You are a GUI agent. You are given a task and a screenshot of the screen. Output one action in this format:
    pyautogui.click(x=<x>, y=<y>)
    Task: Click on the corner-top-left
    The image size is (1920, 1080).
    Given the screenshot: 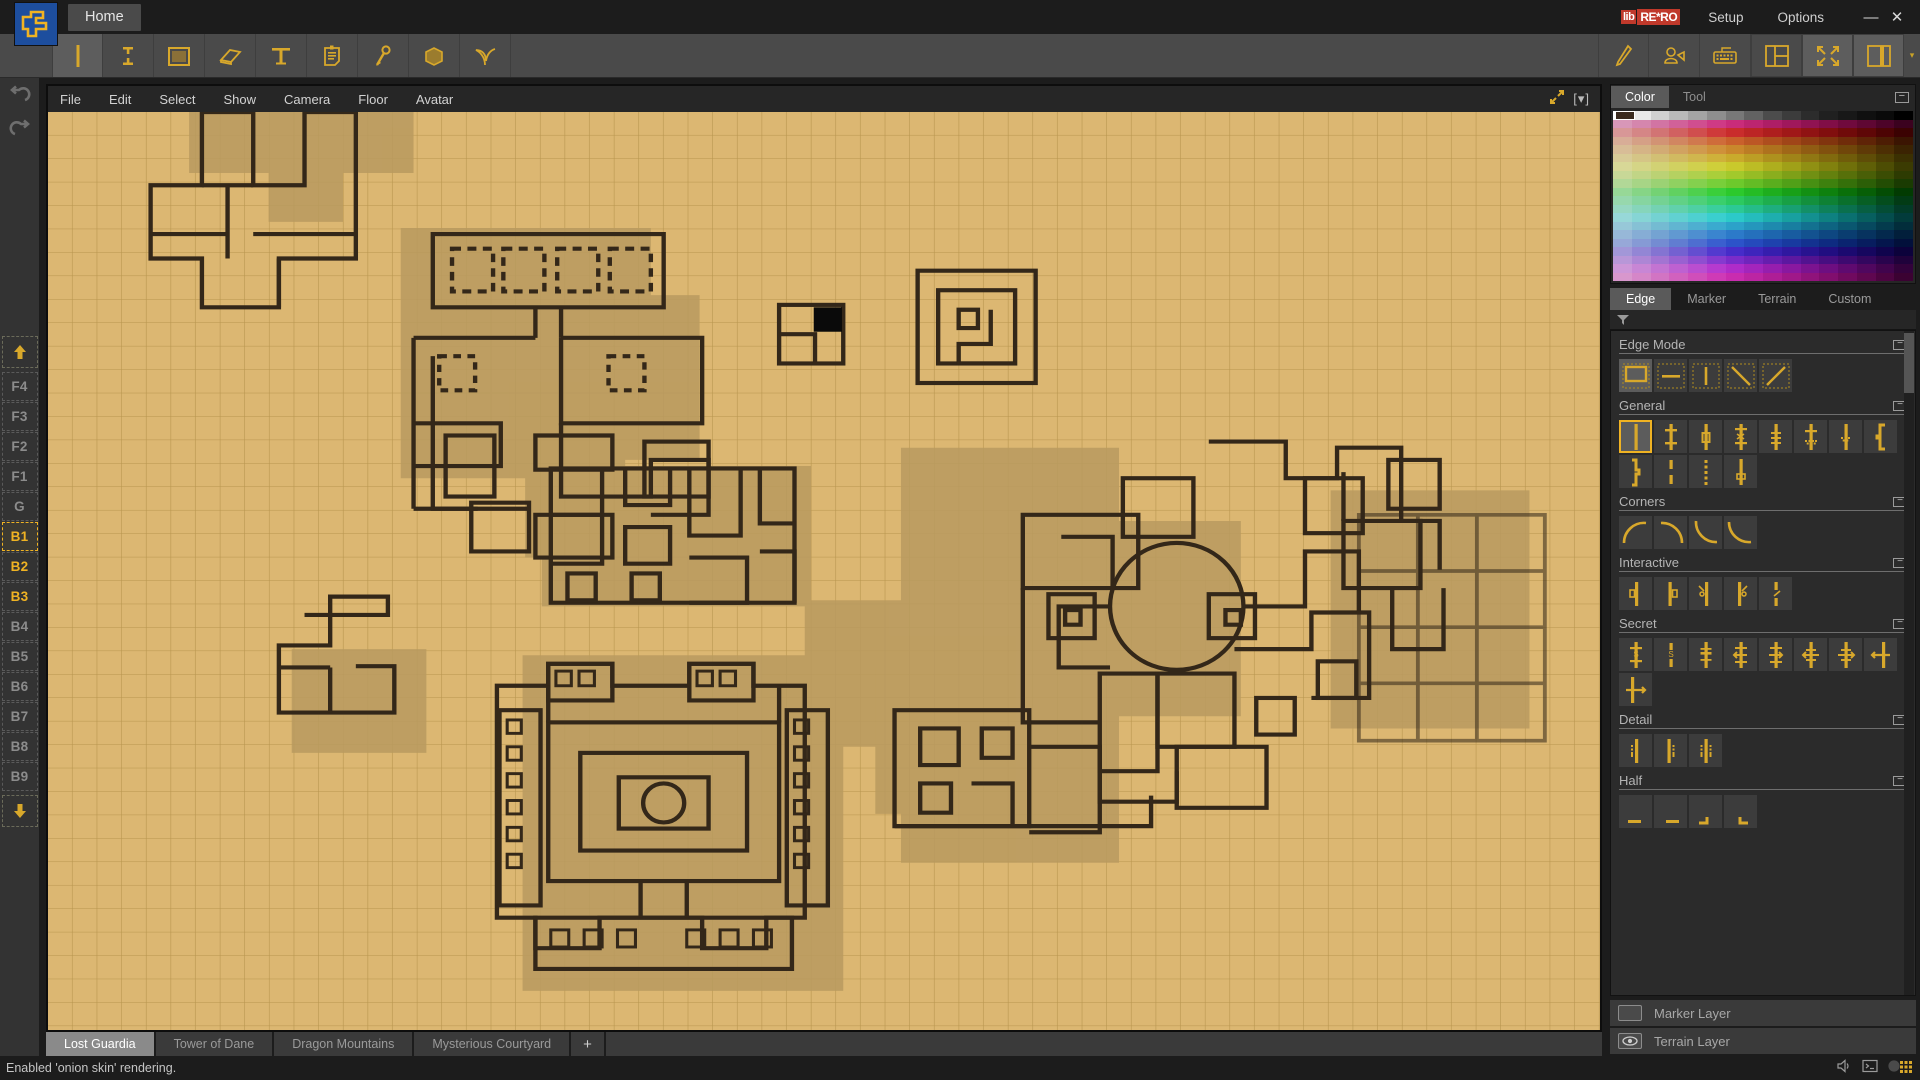 What is the action you would take?
    pyautogui.click(x=1635, y=532)
    